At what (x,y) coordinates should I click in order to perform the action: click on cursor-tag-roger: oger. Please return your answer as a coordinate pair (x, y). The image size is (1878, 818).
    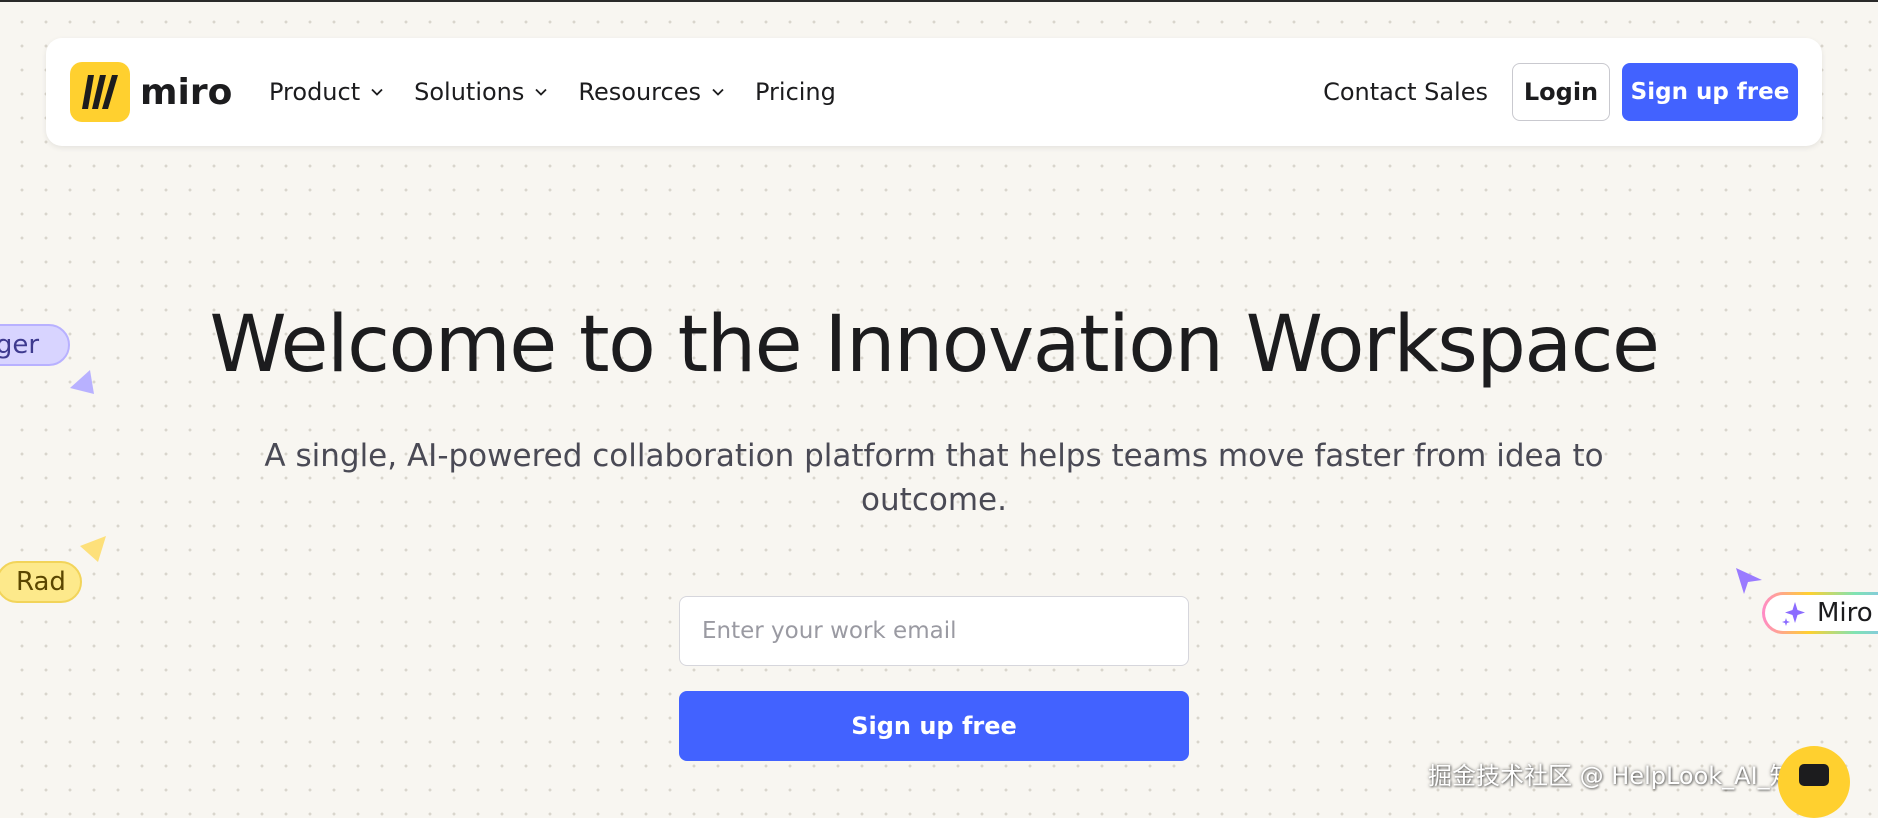
    Looking at the image, I should click on (35, 345).